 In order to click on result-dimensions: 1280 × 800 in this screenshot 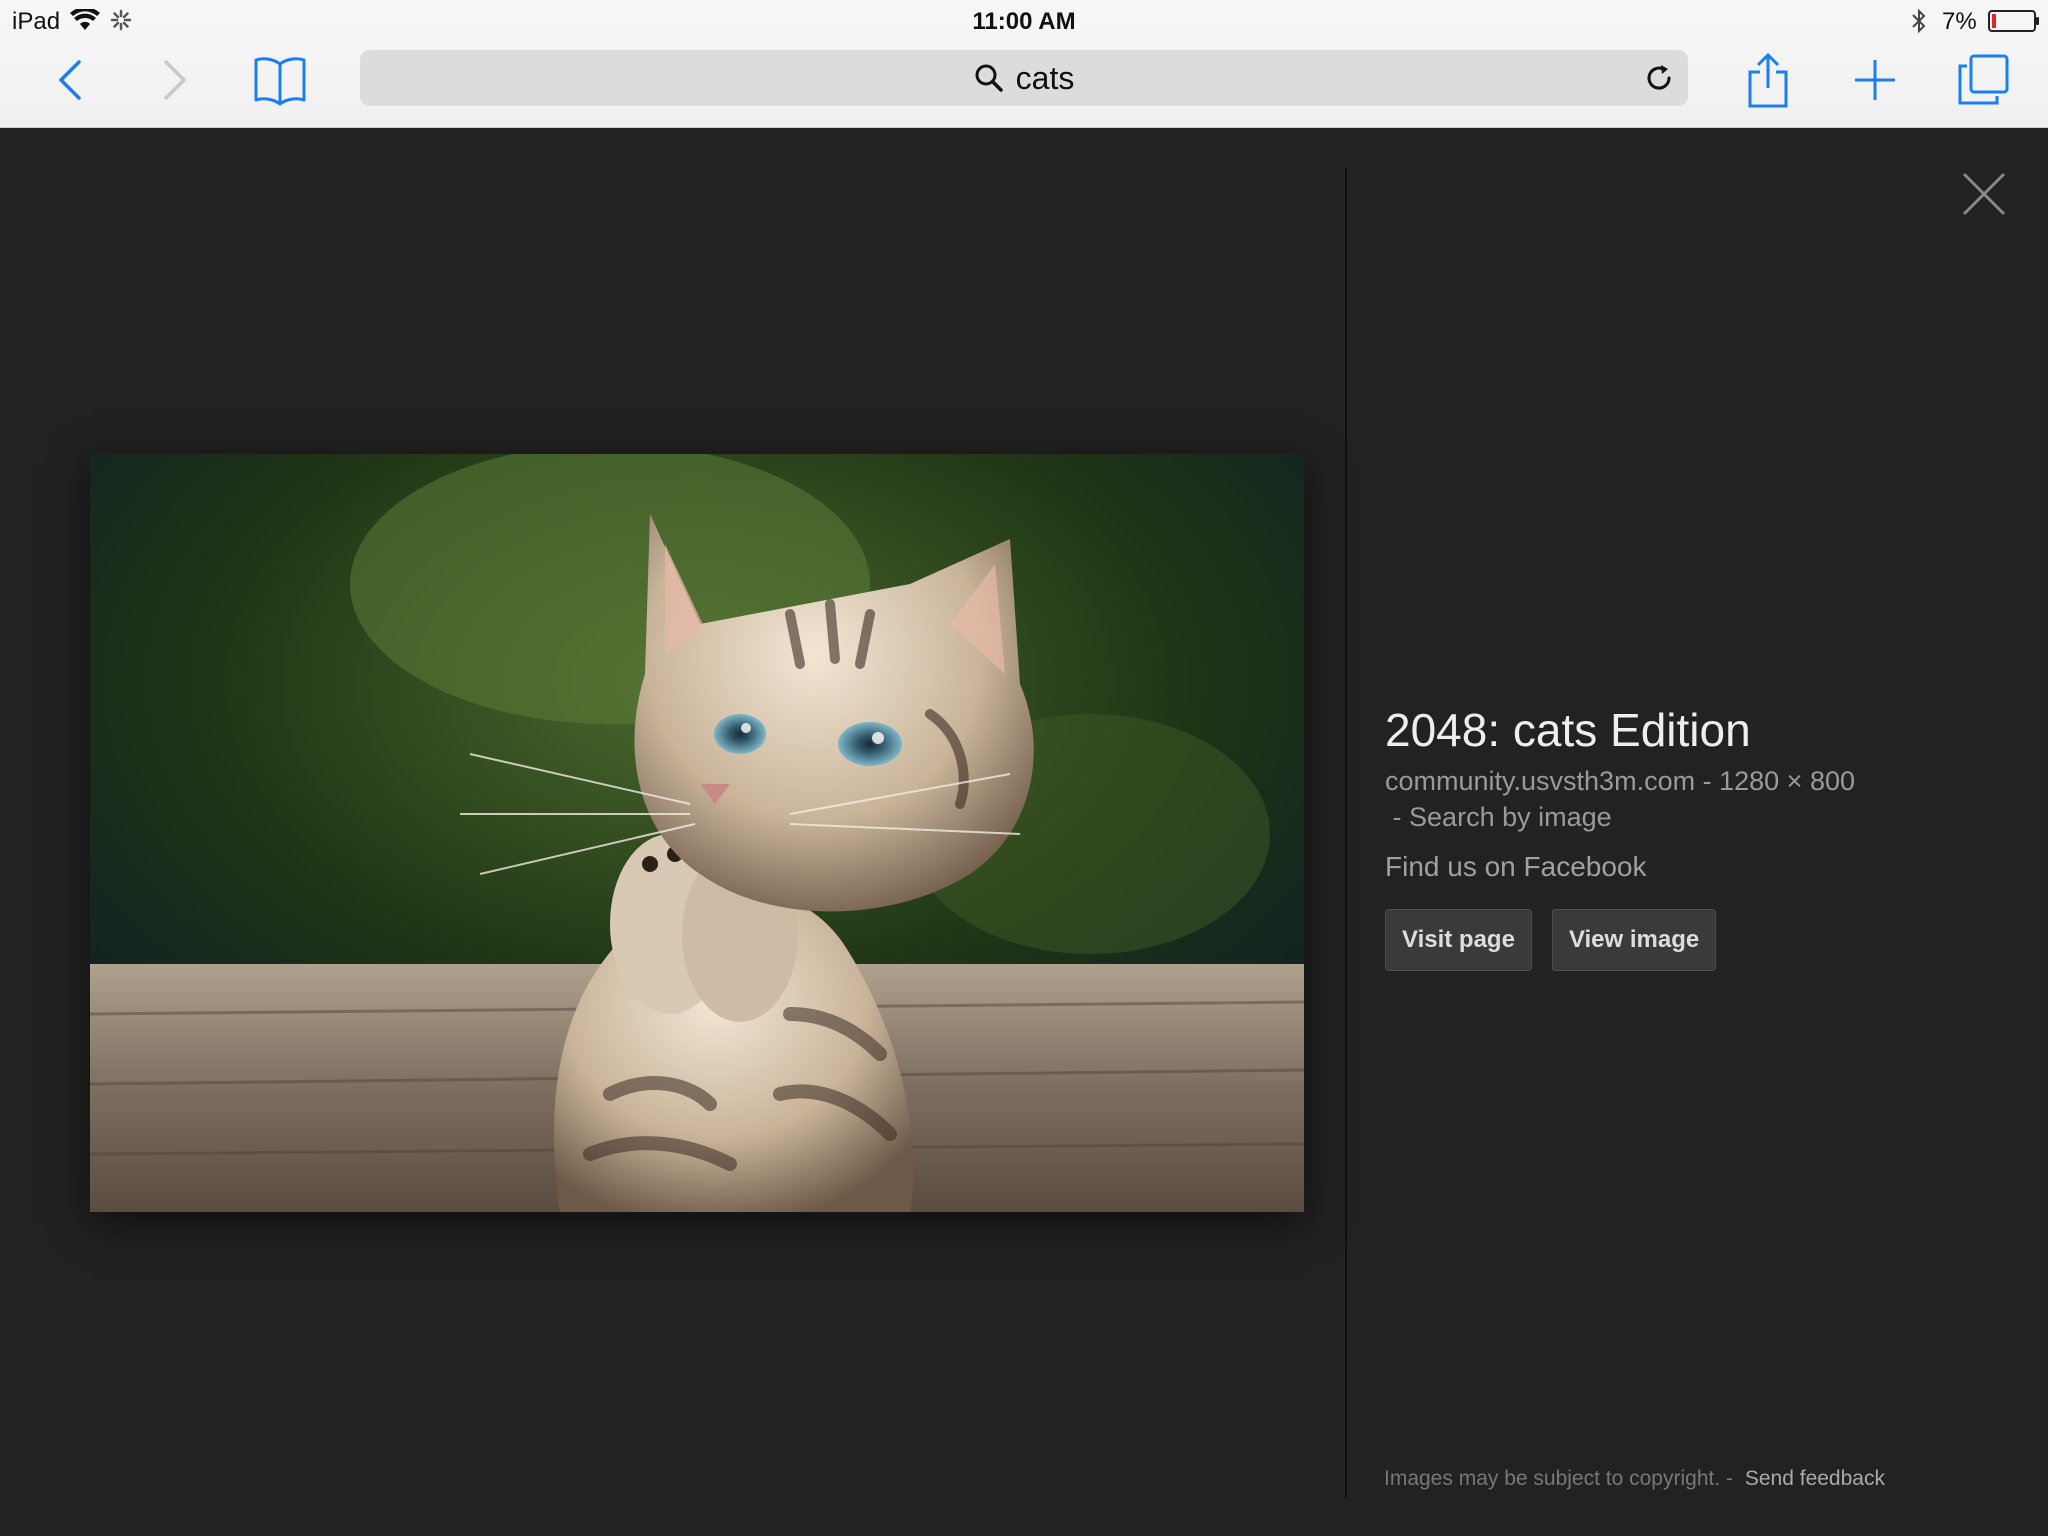, I will do `click(1787, 781)`.